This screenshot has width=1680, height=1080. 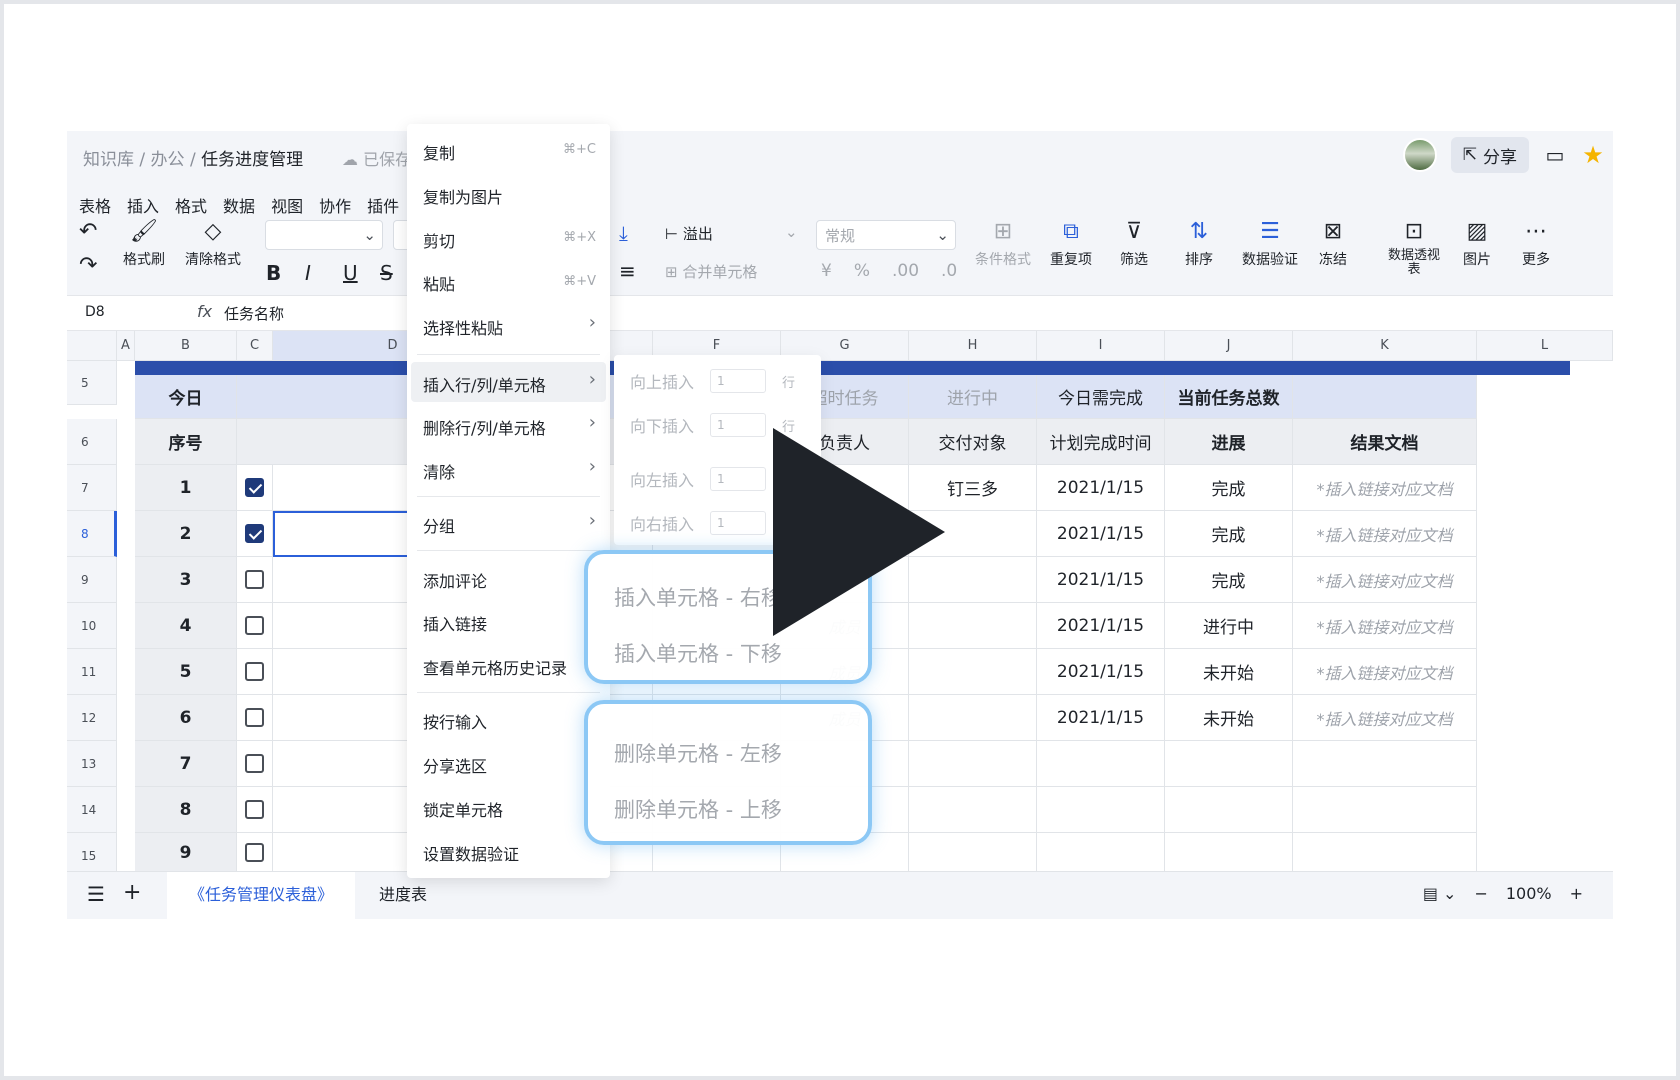 What do you see at coordinates (95, 312) in the screenshot?
I see `cell-reference: D8` at bounding box center [95, 312].